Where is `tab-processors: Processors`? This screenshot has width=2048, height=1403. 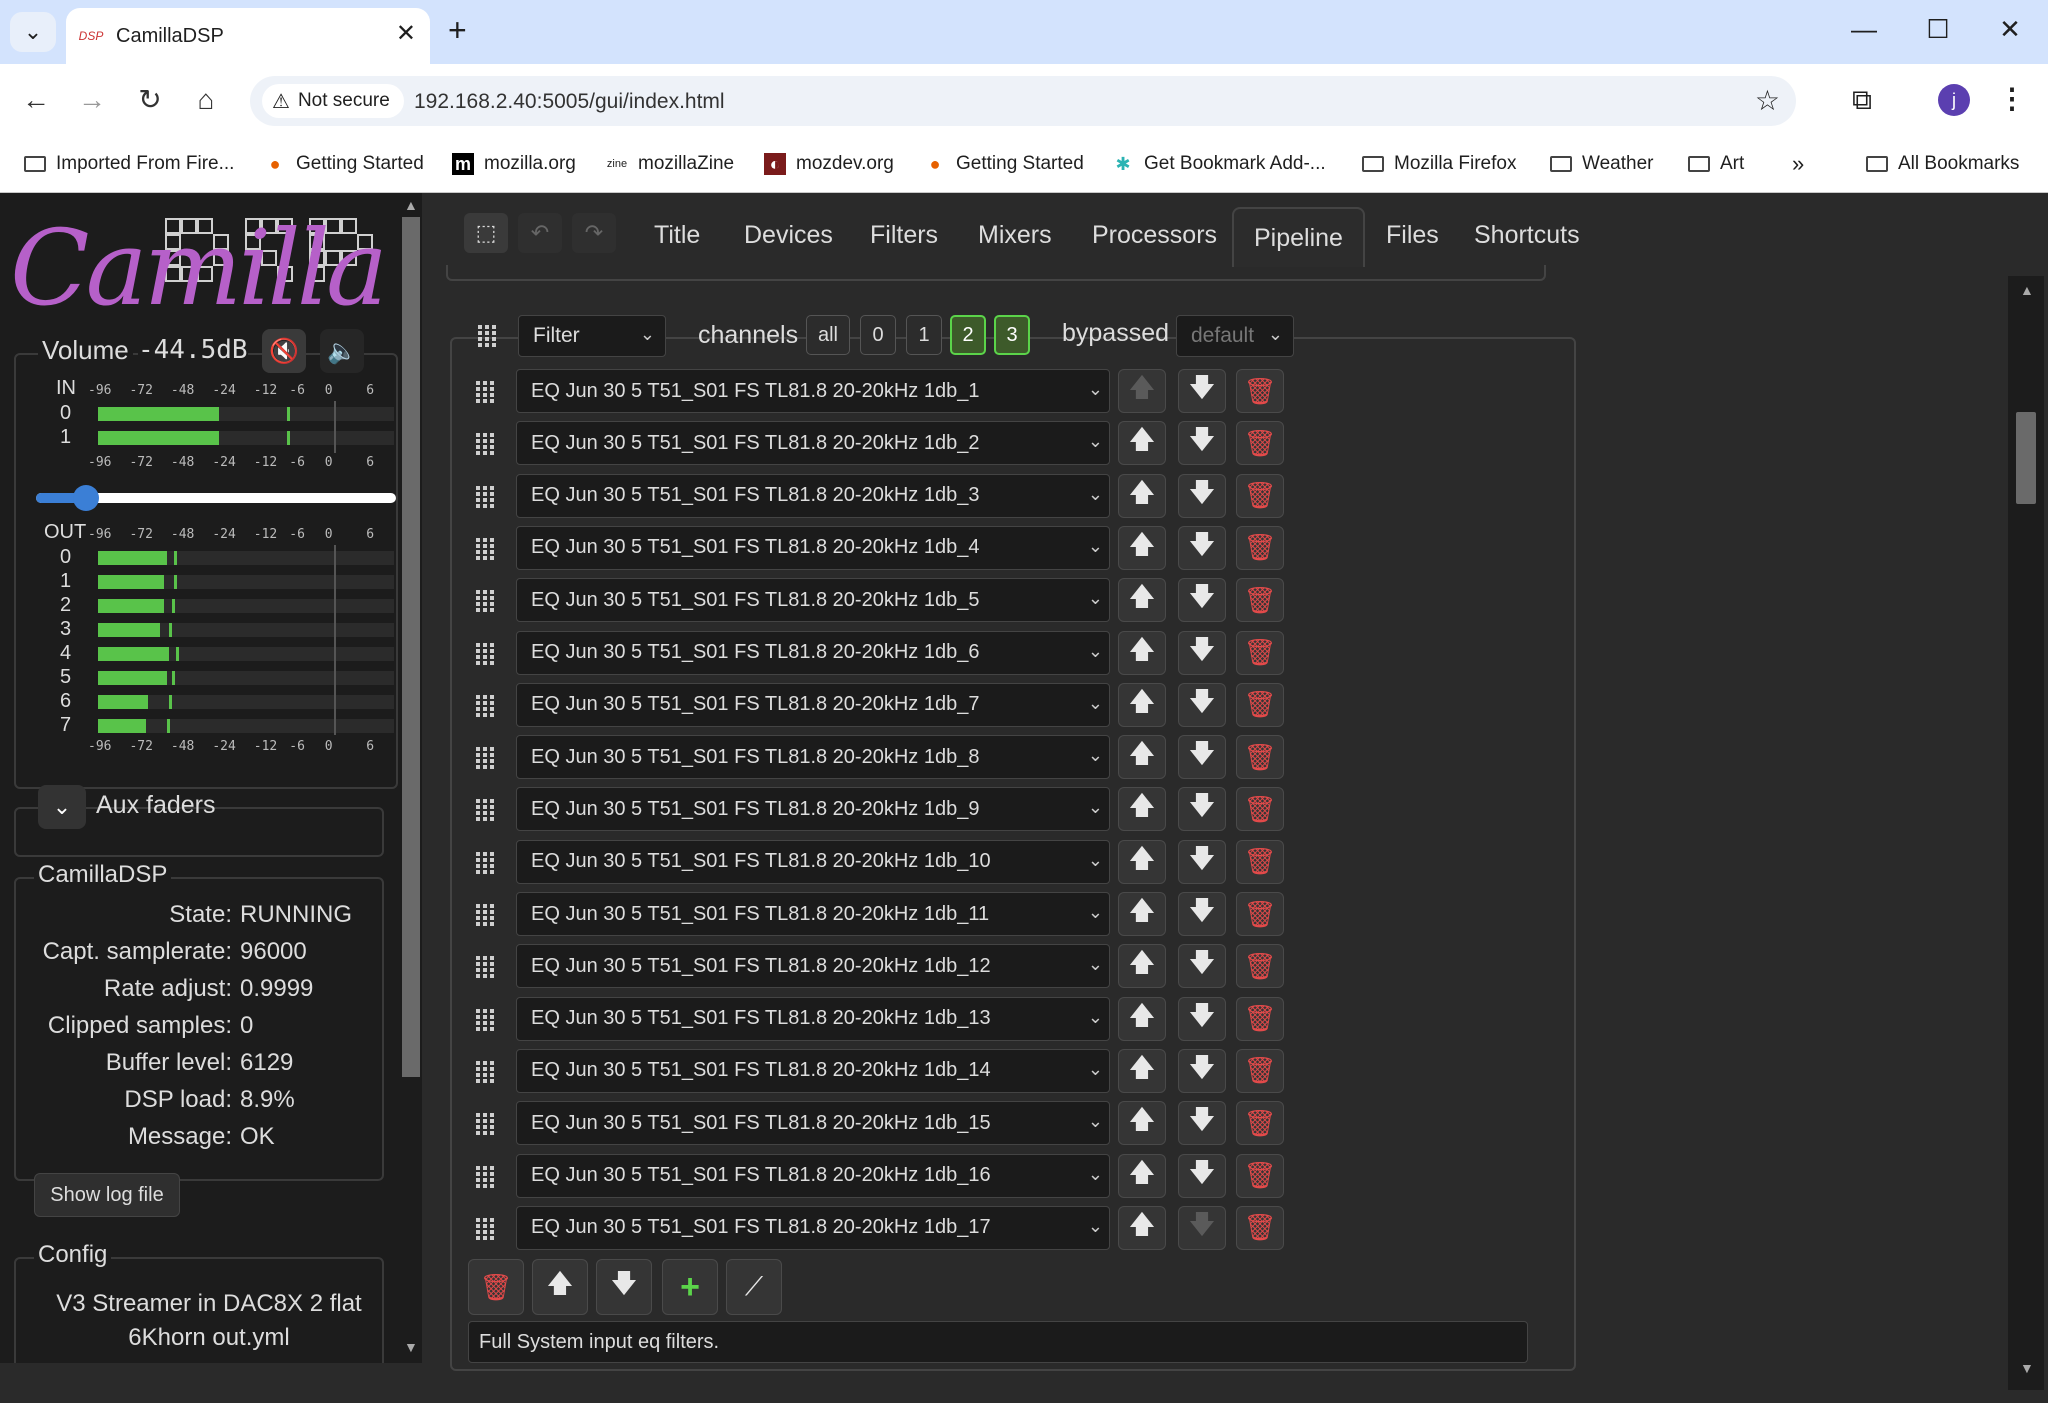
tab-processors: Processors is located at coordinates (1154, 235).